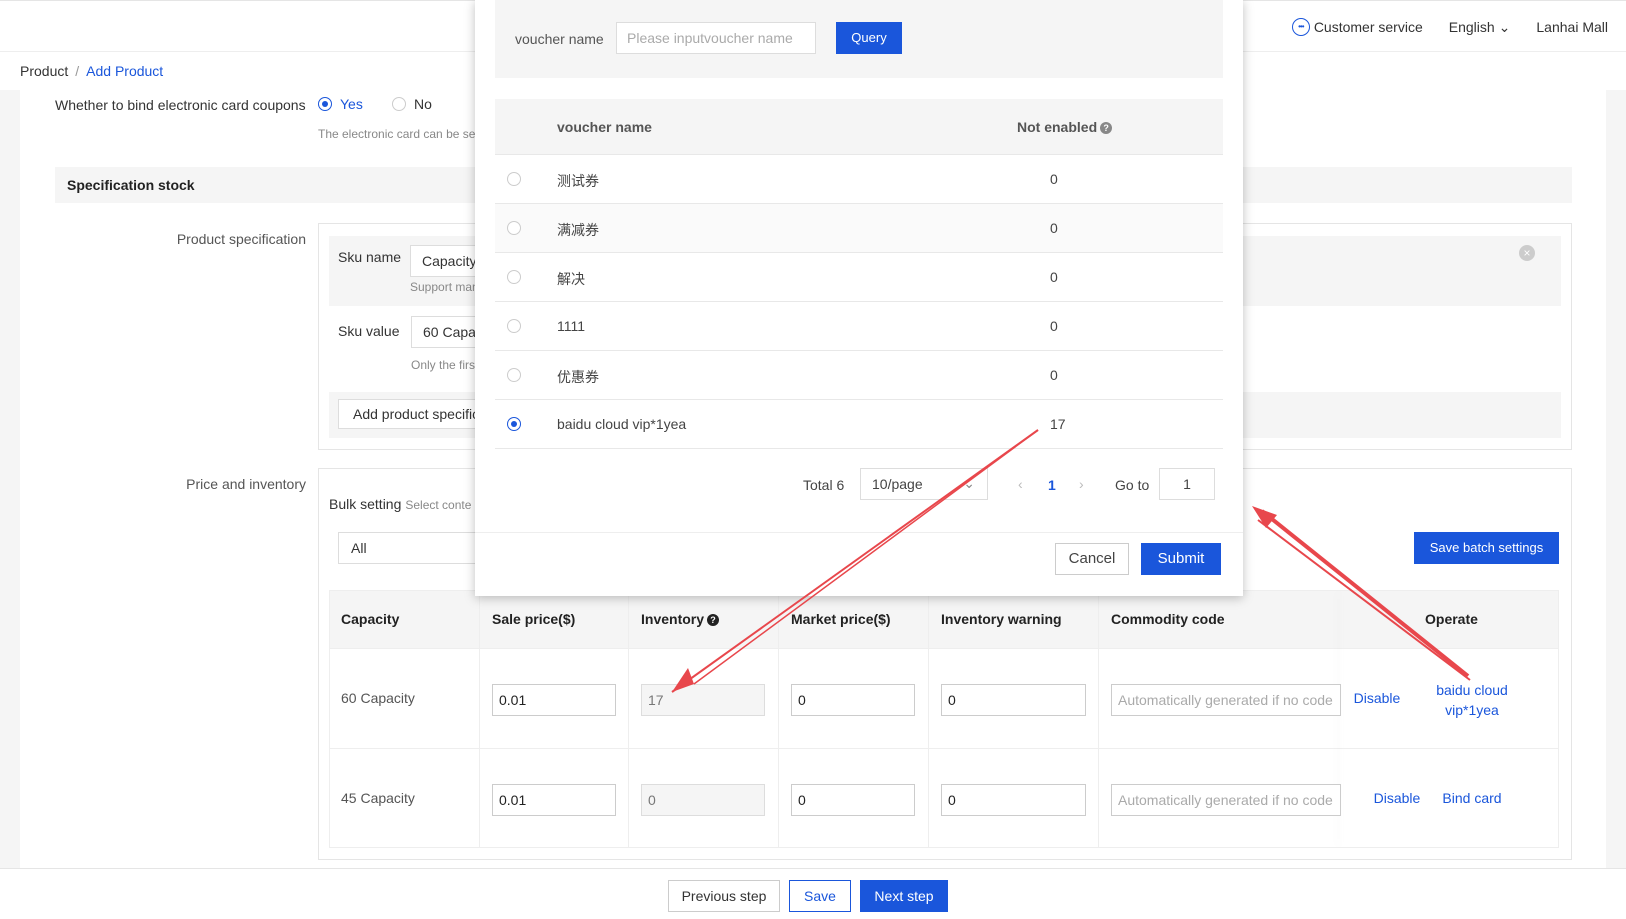 The image size is (1626, 919). Describe the element at coordinates (1187, 484) in the screenshot. I see `goto-page-input: 1` at that location.